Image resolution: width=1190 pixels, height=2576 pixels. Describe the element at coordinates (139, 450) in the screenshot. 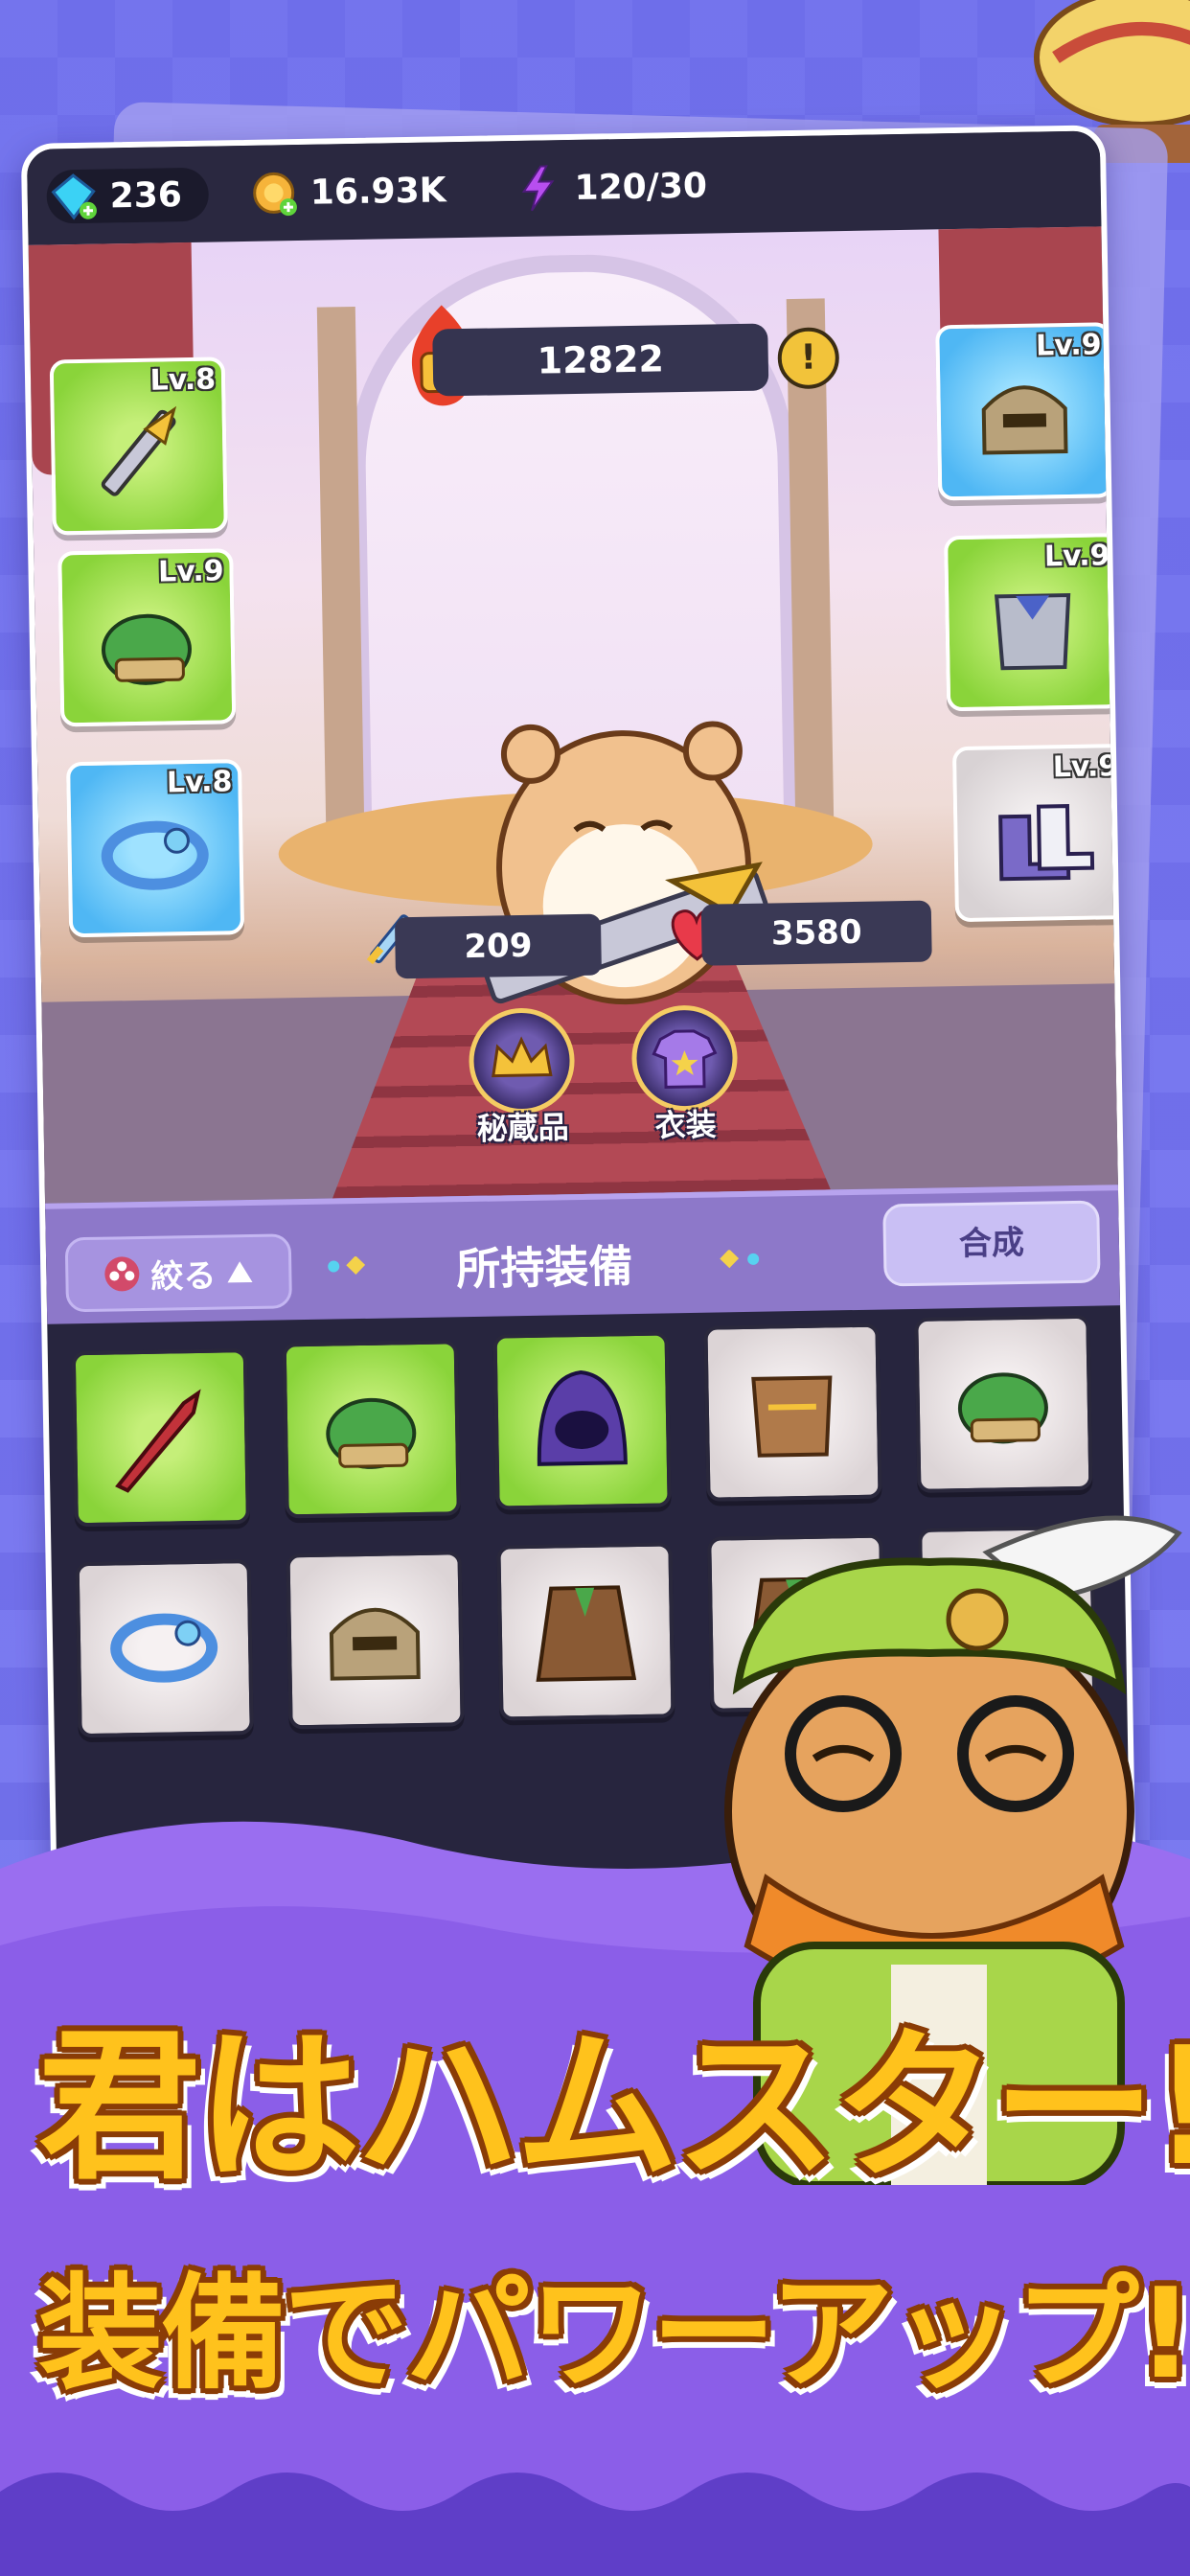

I see `sword-icon` at that location.